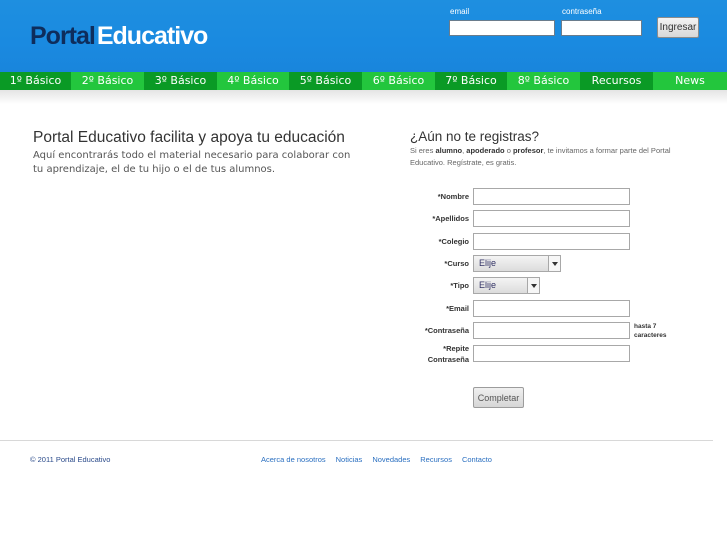 Image resolution: width=727 pixels, height=545 pixels. What do you see at coordinates (453, 241) in the screenshot?
I see `label-colegio: *Colegio` at bounding box center [453, 241].